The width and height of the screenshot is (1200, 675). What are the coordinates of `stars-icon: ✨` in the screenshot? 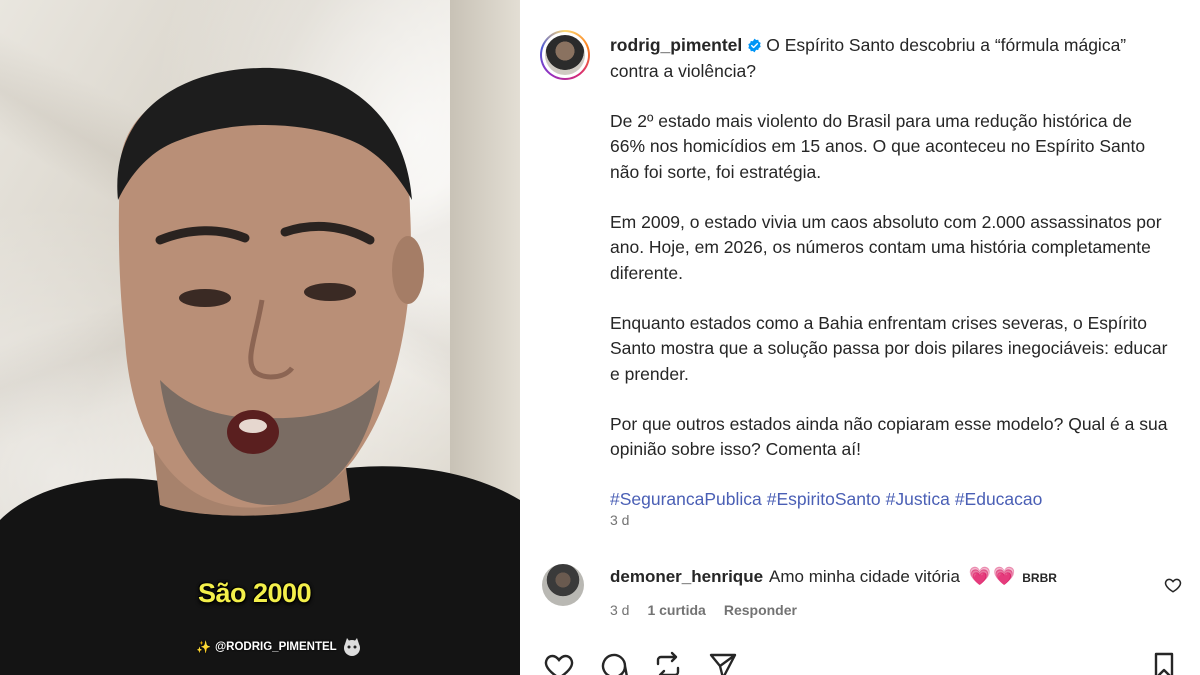 It's located at (203, 647).